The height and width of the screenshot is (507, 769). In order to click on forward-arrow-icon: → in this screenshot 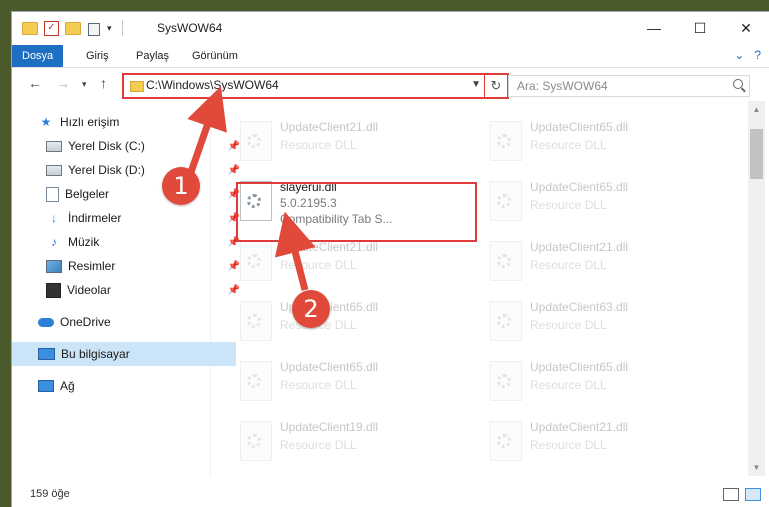, I will do `click(63, 83)`.